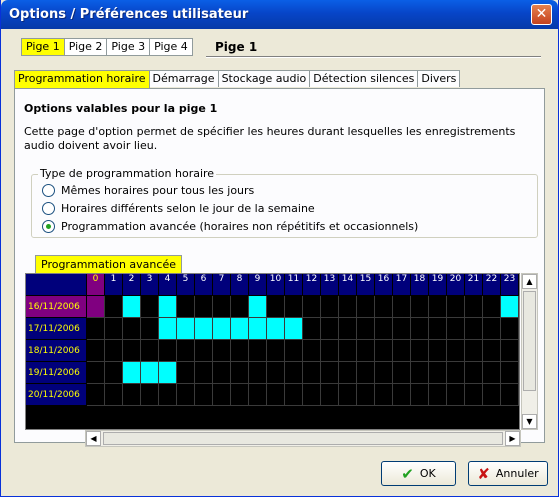 The height and width of the screenshot is (497, 559). I want to click on date-row-header: 16/11/2006, so click(56, 307).